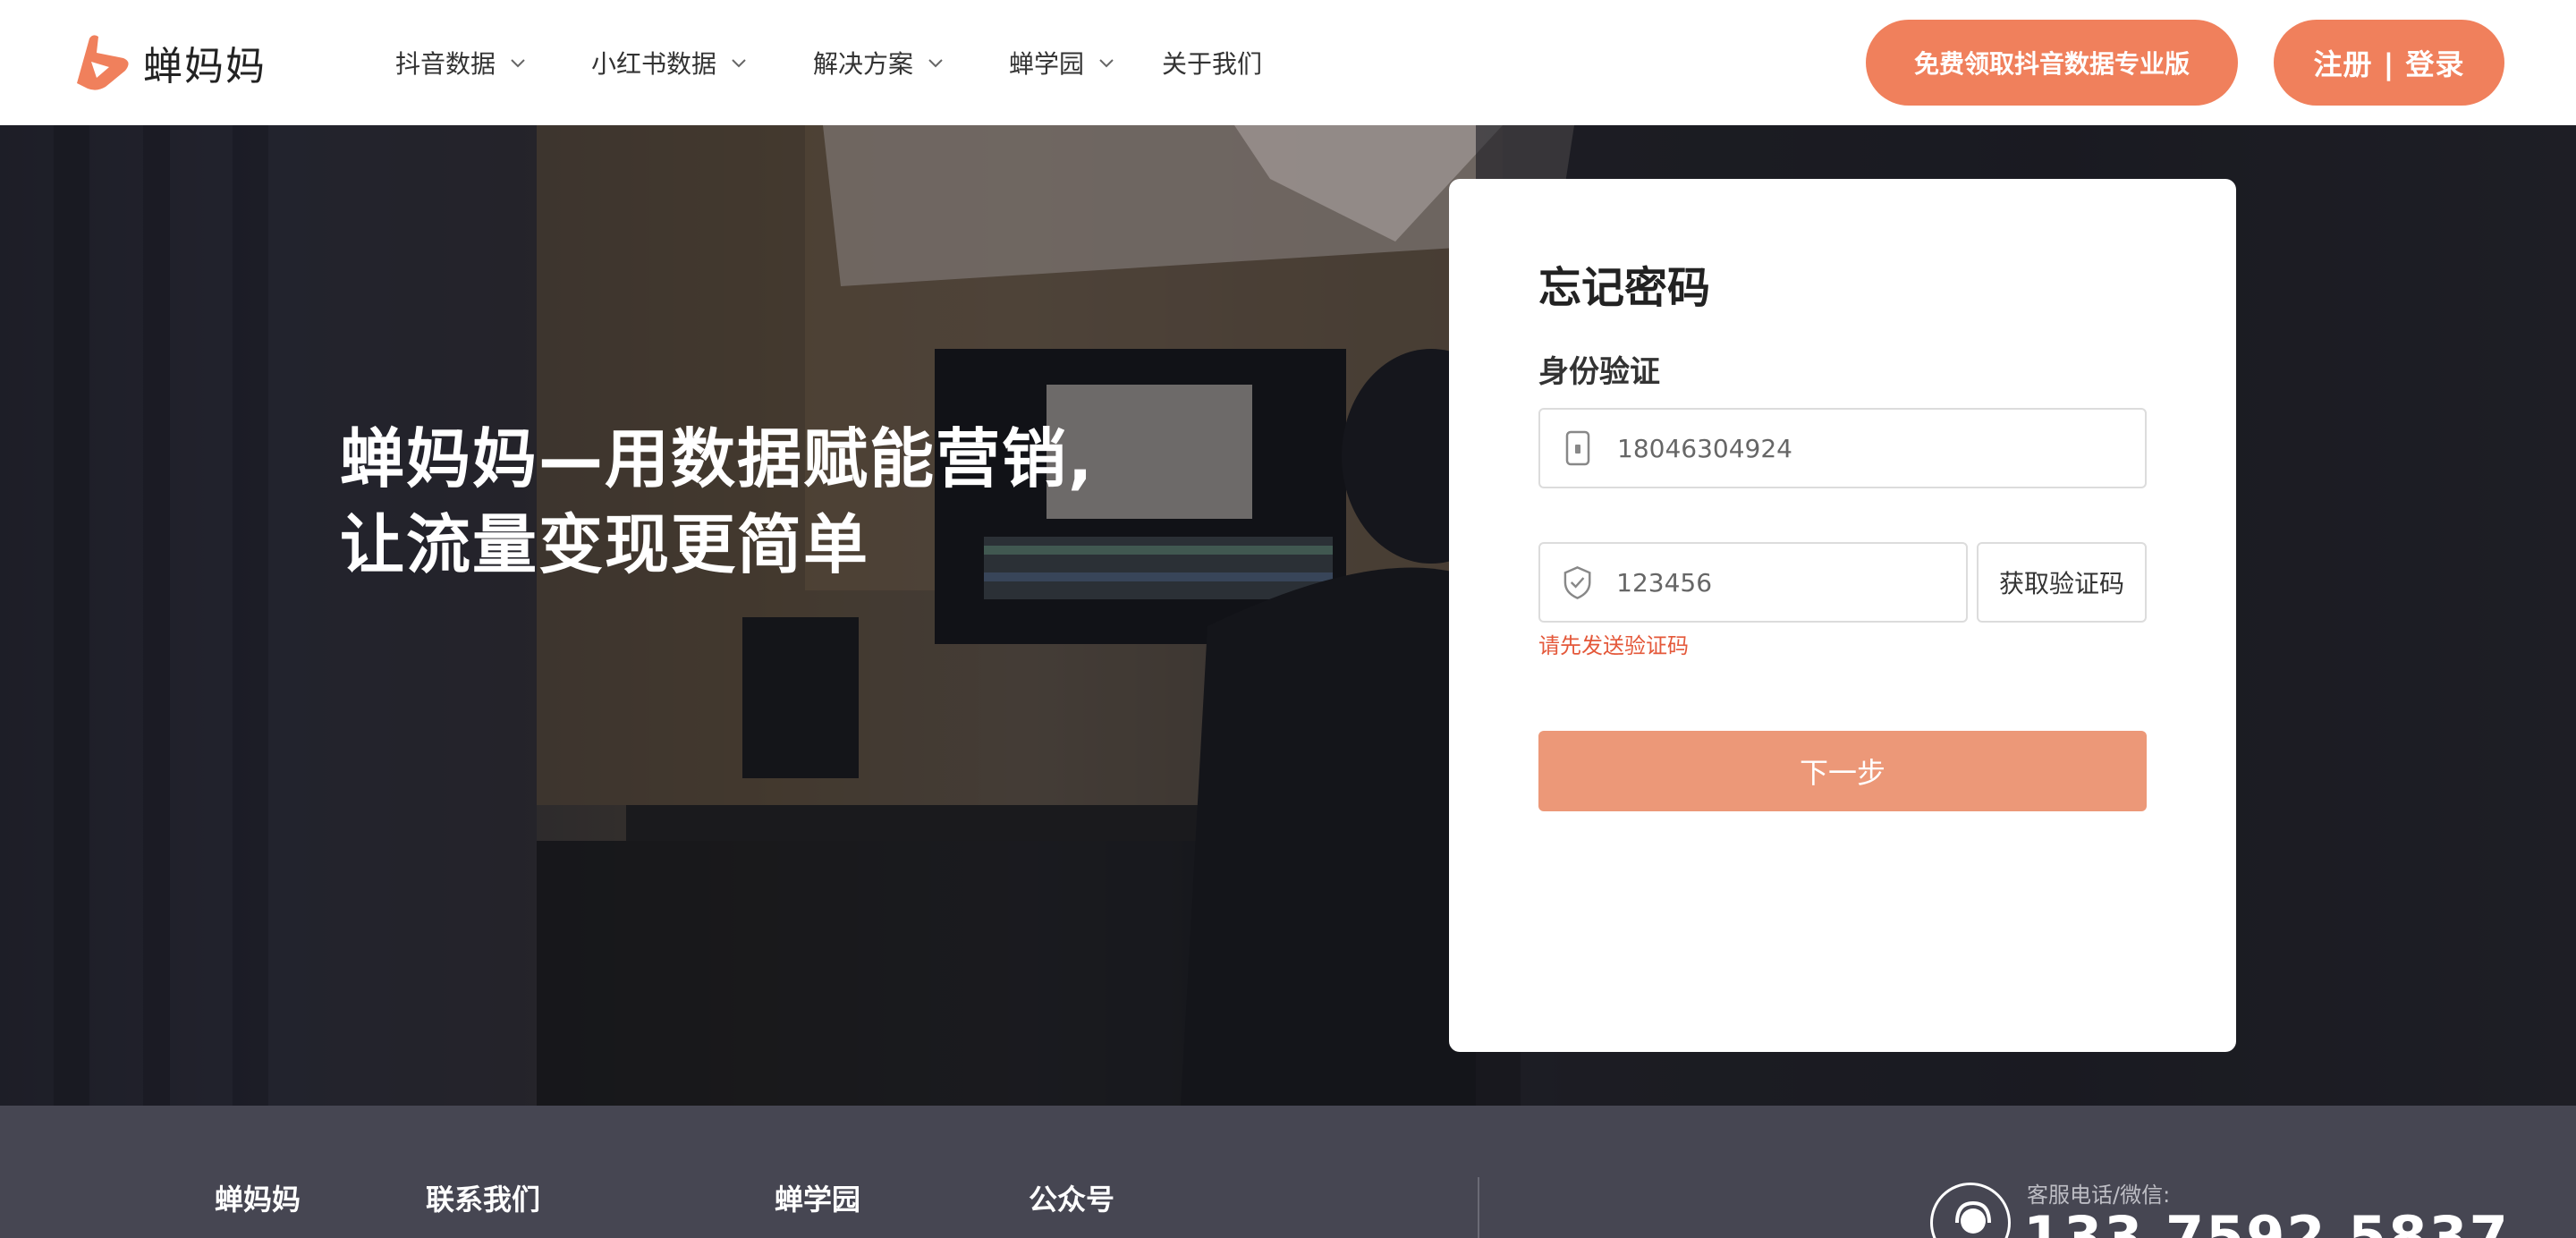 The image size is (2576, 1238). I want to click on footer-col-wechat-account: 公众号, so click(1072, 1200).